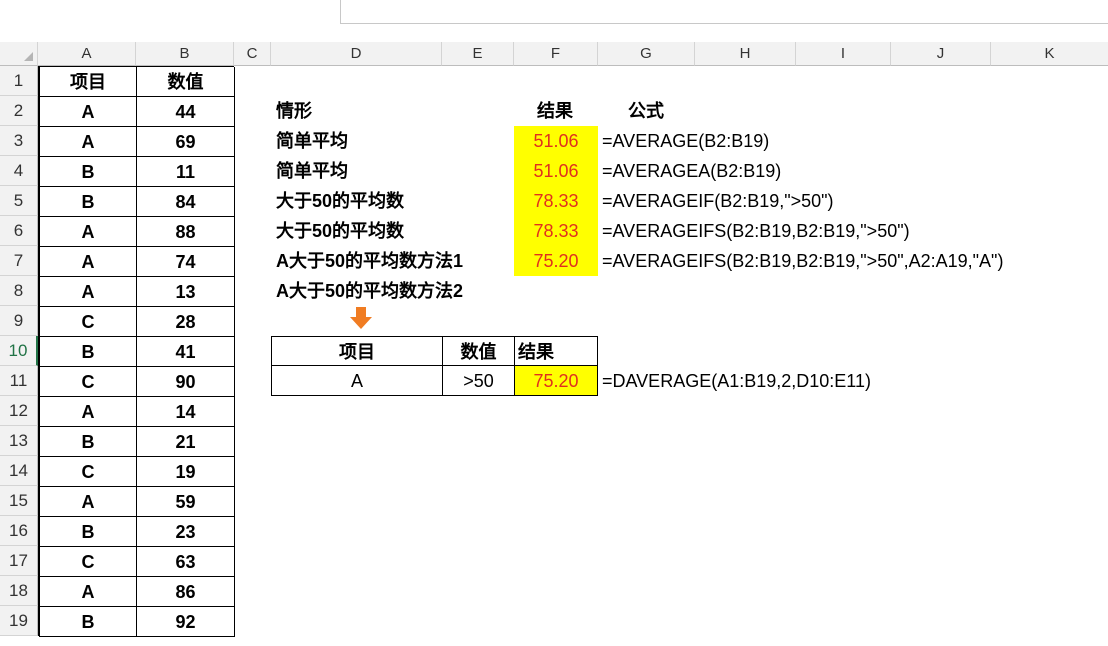  I want to click on table-cell-value: 88, so click(185, 232).